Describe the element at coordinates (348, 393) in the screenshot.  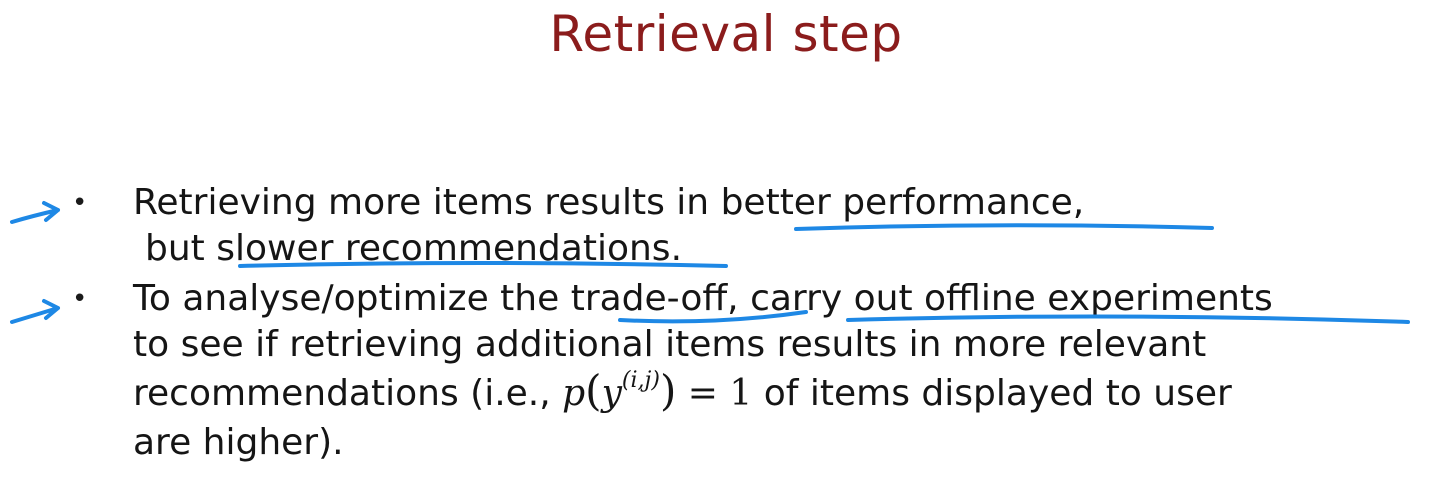
I see `text-segment: recommendations (i.e.,` at that location.